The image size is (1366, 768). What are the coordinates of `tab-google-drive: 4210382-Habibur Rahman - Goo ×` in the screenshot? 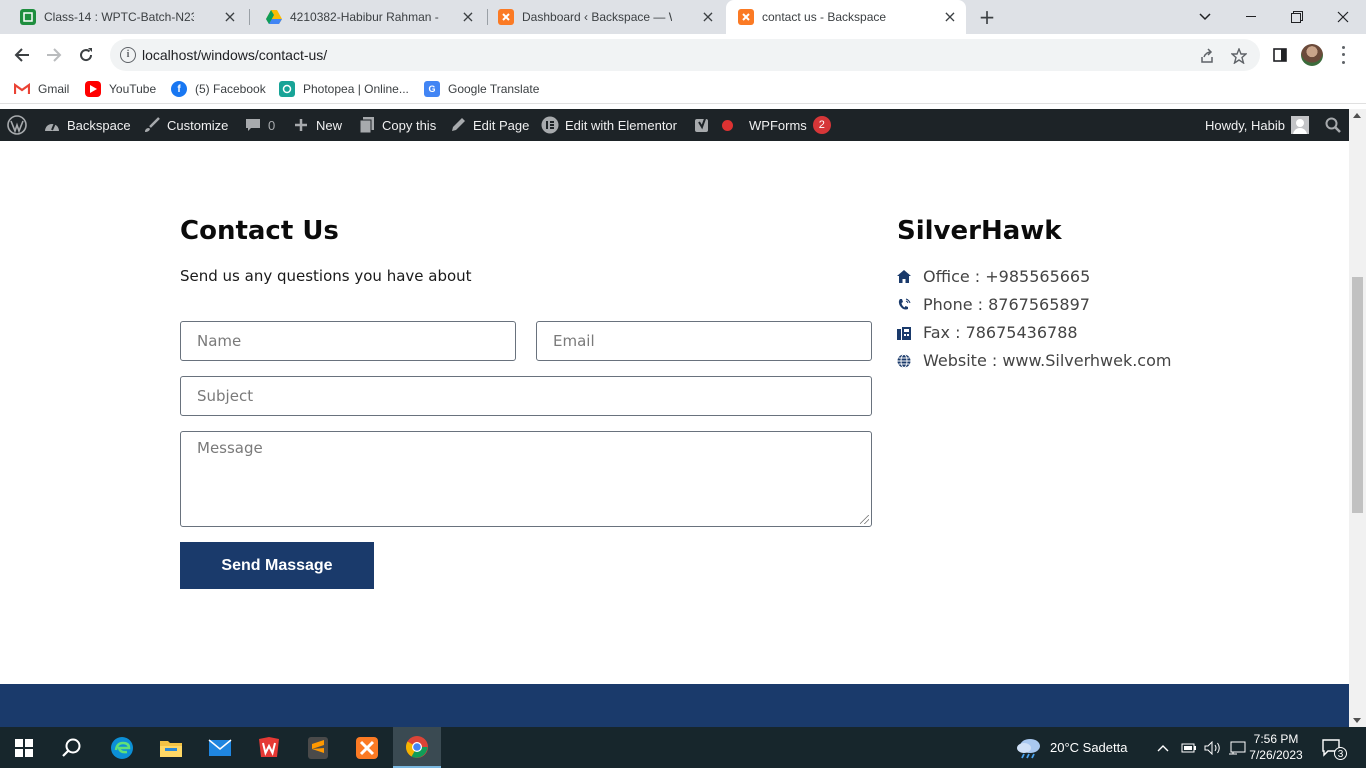 It's located at (366, 17).